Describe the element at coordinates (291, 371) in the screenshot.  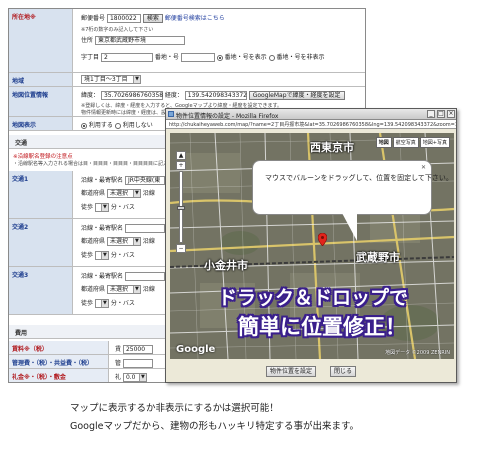
I see `set-location-button: 物件位置を設定` at that location.